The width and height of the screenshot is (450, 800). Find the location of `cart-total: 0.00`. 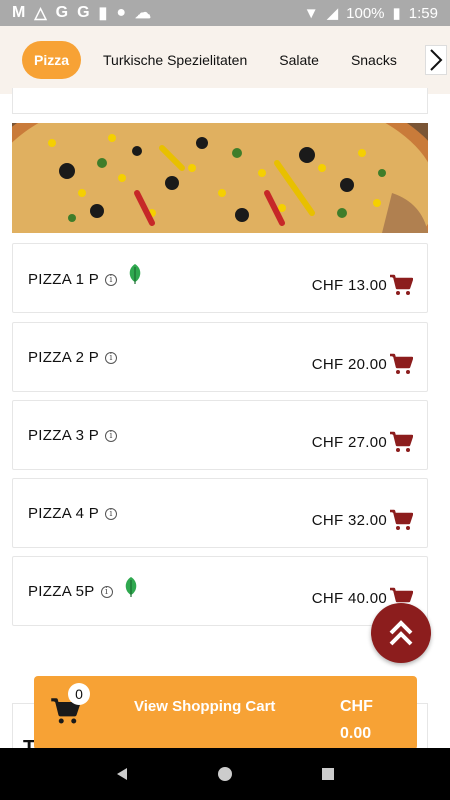

cart-total: 0.00 is located at coordinates (356, 733).